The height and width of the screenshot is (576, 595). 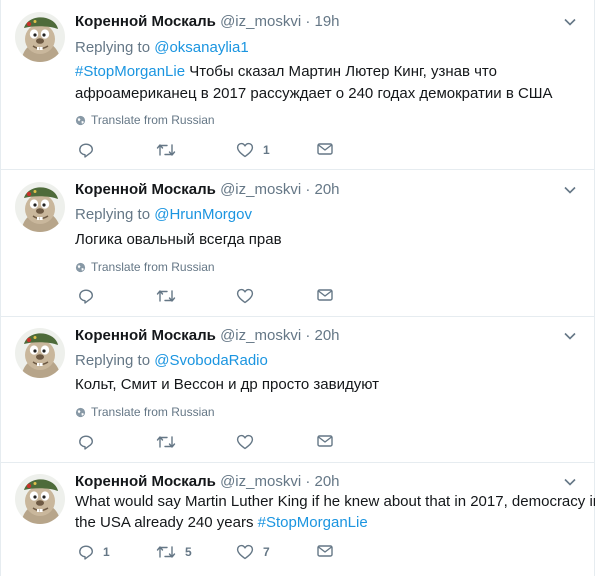 I want to click on like-button: 7, so click(x=253, y=552).